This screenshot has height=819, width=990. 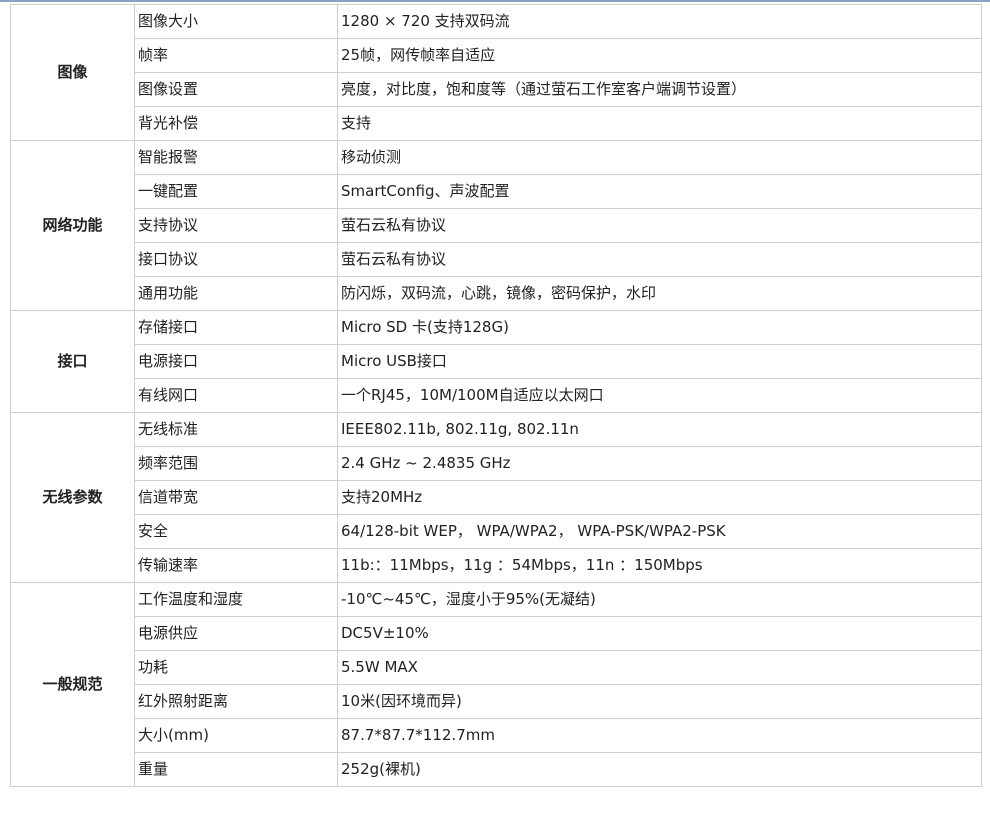 I want to click on table-row: 图像设置 亮度，对比度，饱和度等（通过萤石工作室客户端调节设置）, so click(x=496, y=89).